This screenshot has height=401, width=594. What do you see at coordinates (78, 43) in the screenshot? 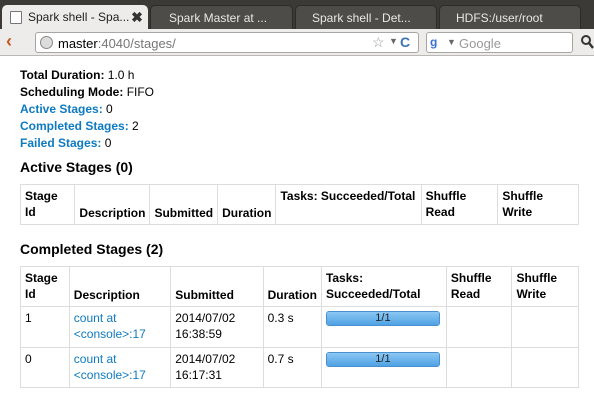
I see `url-host: master` at bounding box center [78, 43].